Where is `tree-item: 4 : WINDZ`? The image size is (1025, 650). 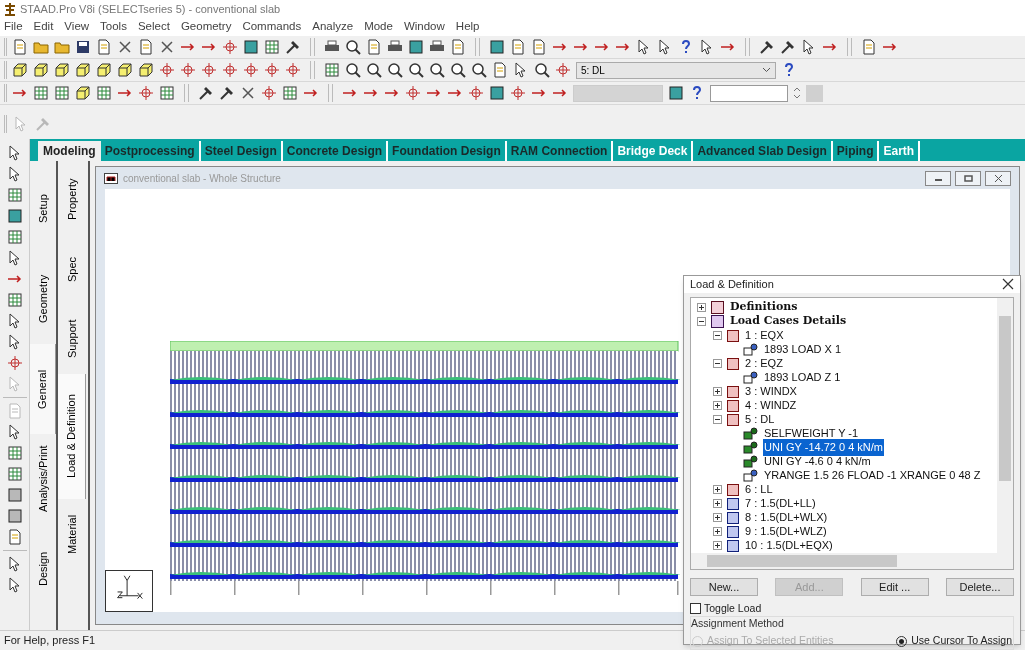 tree-item: 4 : WINDZ is located at coordinates (771, 405).